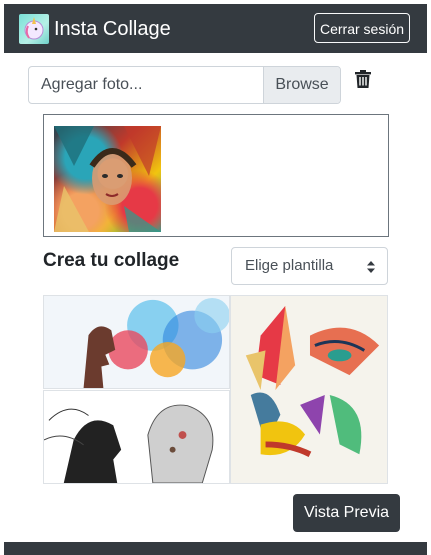  What do you see at coordinates (215, 548) in the screenshot?
I see `footer-bar` at bounding box center [215, 548].